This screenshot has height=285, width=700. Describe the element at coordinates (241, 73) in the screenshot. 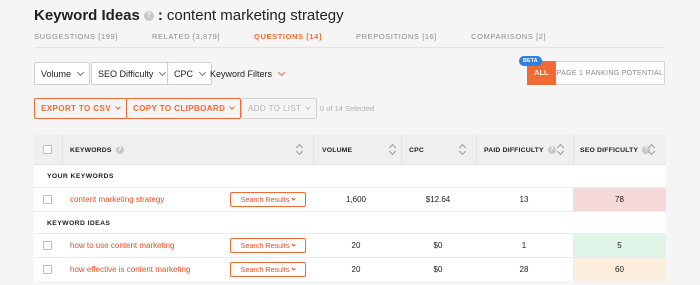

I see `keyword-filters-label: Keyword Filters` at that location.